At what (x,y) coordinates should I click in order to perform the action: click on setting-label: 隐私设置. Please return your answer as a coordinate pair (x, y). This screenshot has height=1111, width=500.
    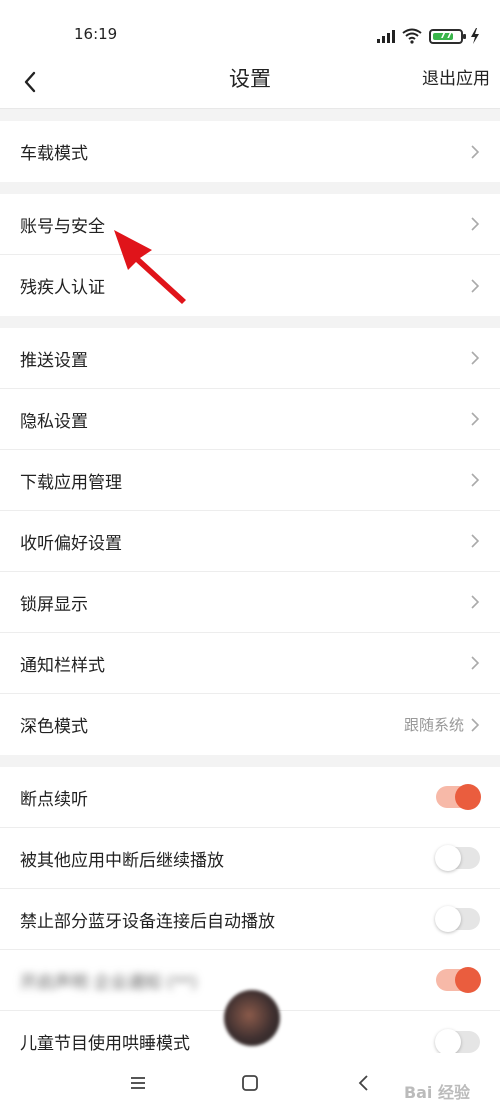
    Looking at the image, I should click on (54, 421).